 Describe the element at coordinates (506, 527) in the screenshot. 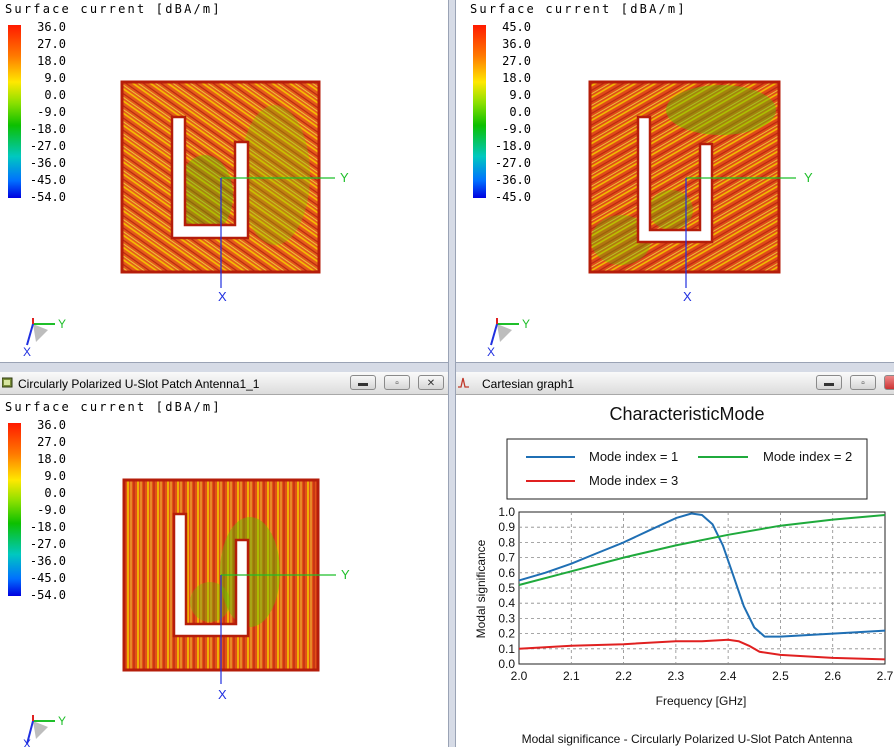

I see `y-tick-label: 0.9` at that location.